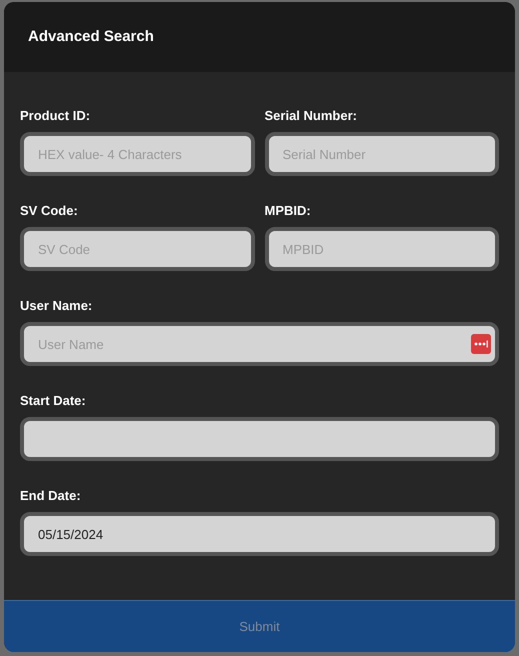 This screenshot has width=519, height=656. I want to click on field-label: End Date:, so click(51, 496).